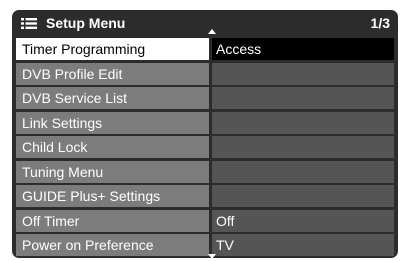  I want to click on menu-item-timer-programming: Timer Programming Access, so click(205, 49).